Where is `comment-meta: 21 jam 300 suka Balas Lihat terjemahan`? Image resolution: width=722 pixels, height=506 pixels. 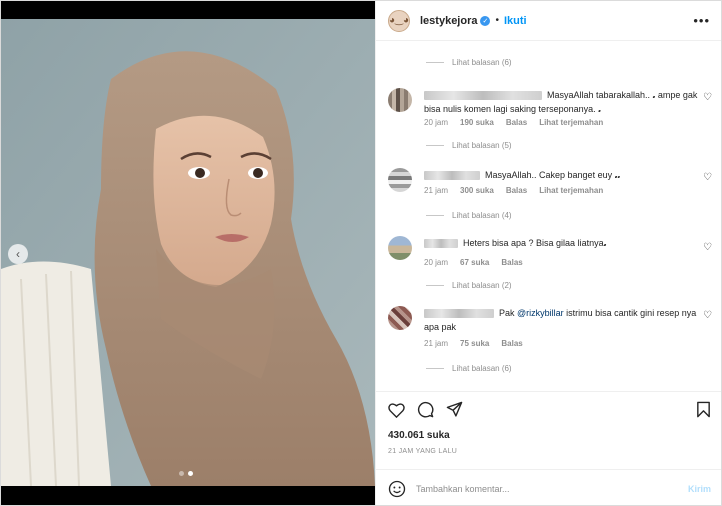 comment-meta: 21 jam 300 suka Balas Lihat terjemahan is located at coordinates (513, 190).